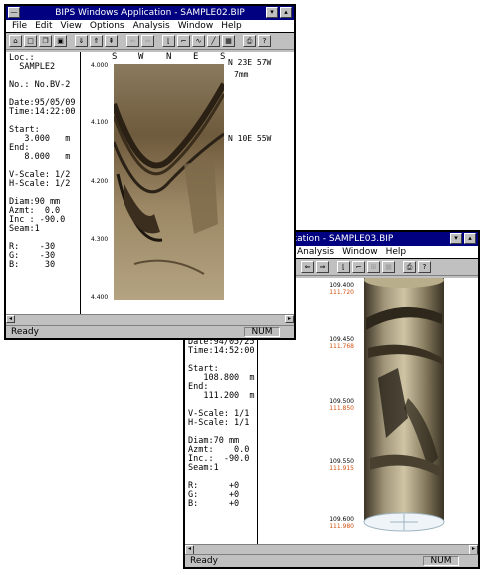 This screenshot has width=487, height=575. What do you see at coordinates (14, 12) in the screenshot?
I see `system-menu-button: —` at bounding box center [14, 12].